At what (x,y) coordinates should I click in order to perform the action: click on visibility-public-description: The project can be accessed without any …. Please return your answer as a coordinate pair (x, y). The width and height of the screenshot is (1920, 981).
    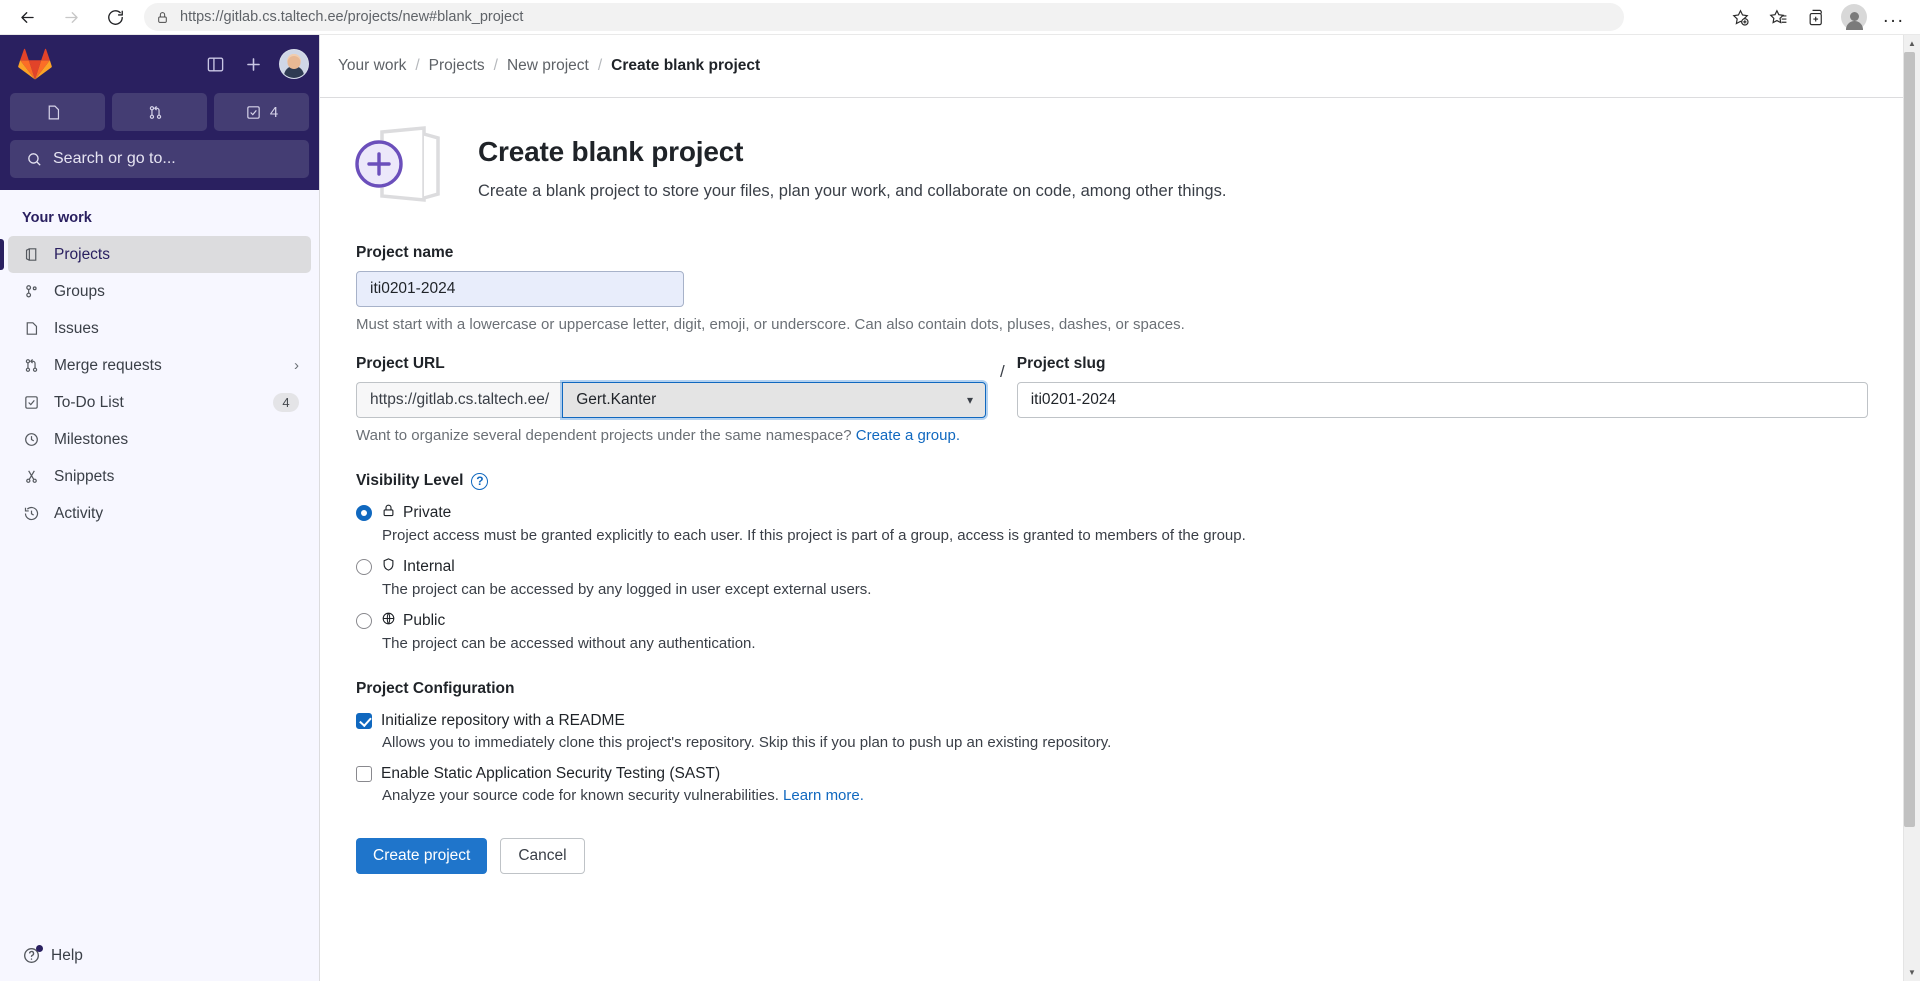
    Looking at the image, I should click on (569, 643).